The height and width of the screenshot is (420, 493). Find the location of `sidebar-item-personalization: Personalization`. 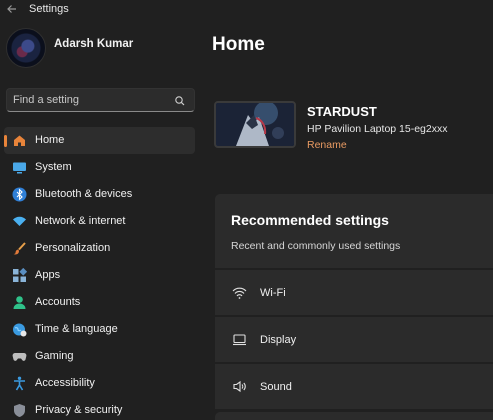

sidebar-item-personalization: Personalization is located at coordinates (99, 248).